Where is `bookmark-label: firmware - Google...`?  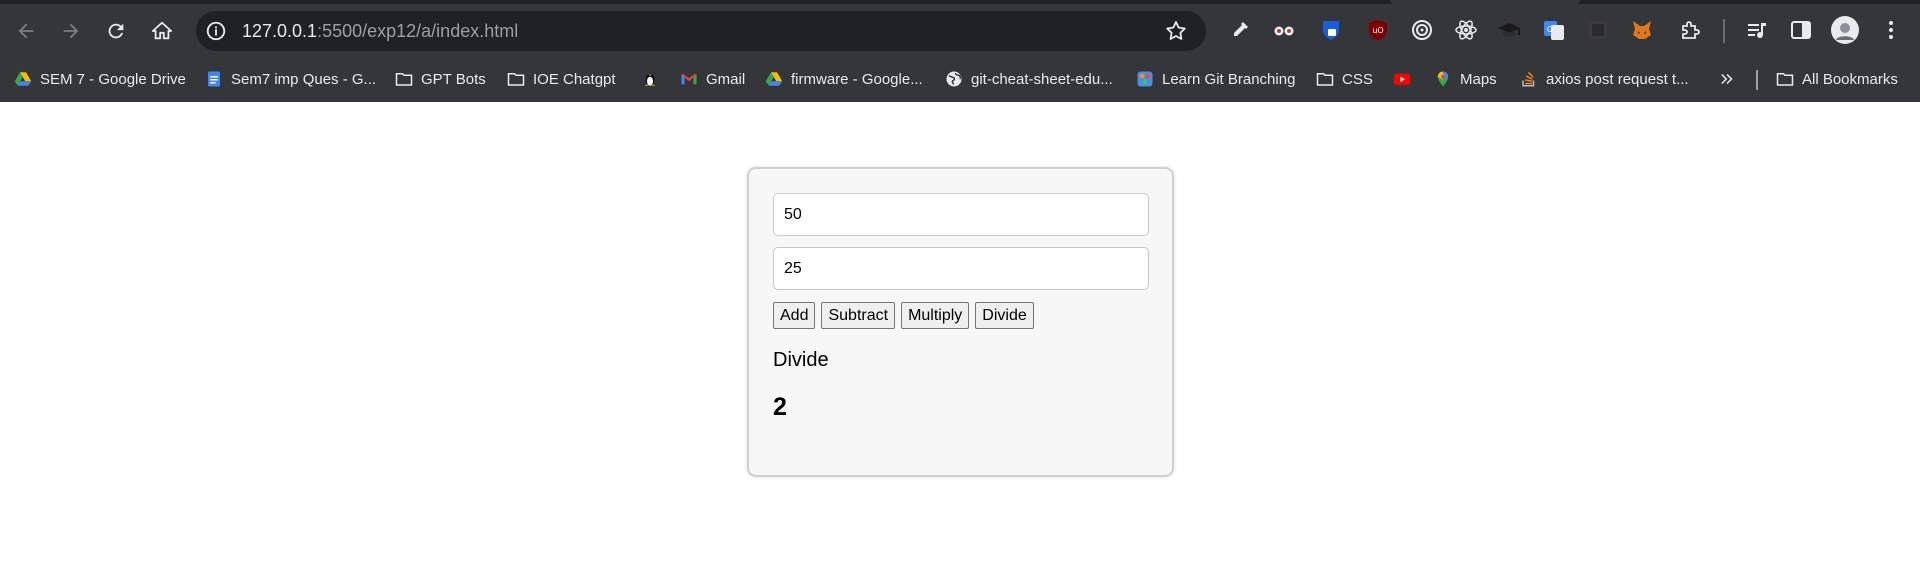
bookmark-label: firmware - Google... is located at coordinates (857, 79).